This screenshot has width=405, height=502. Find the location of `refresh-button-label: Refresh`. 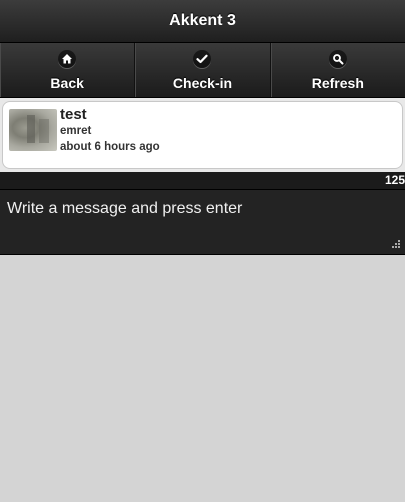

refresh-button-label: Refresh is located at coordinates (337, 83).